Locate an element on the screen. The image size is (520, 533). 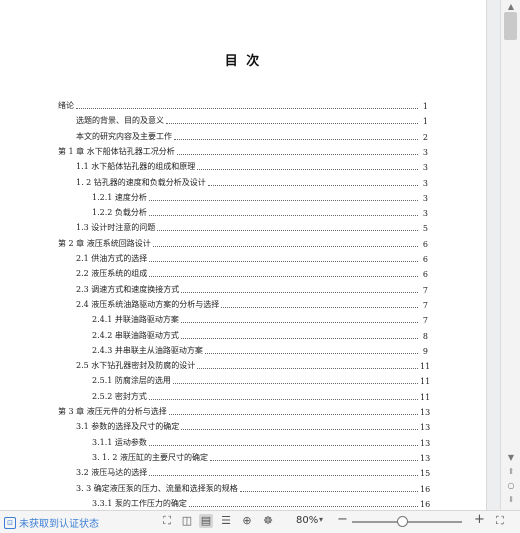
toc-entry-label: 2.4.3 并串联主从油路驱动方案 is located at coordinates (147, 350).